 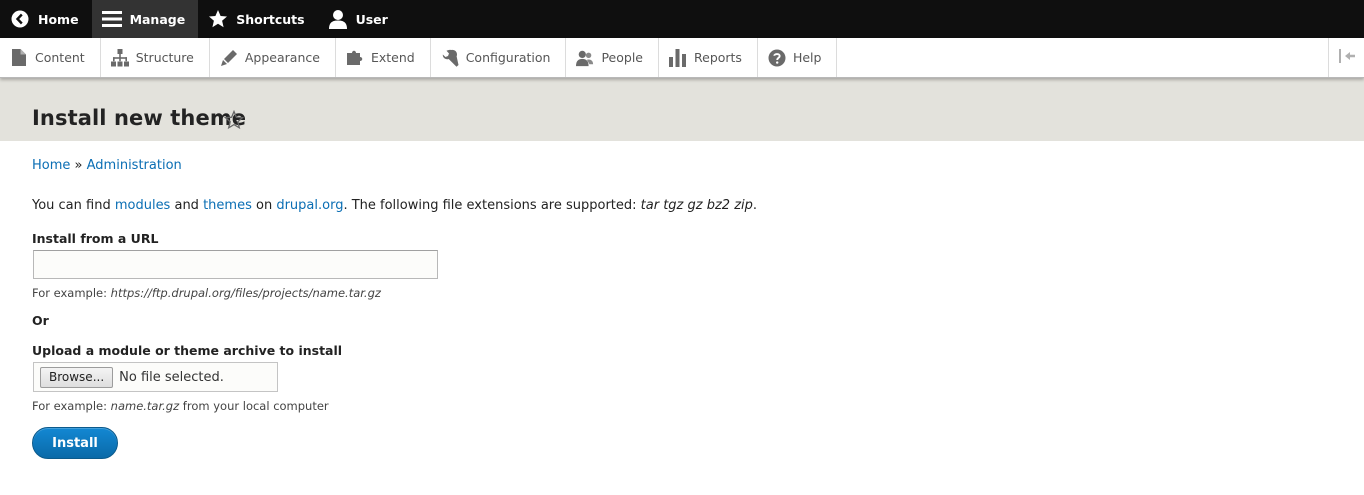 I want to click on toolbar-item-label: Manage, so click(x=157, y=19).